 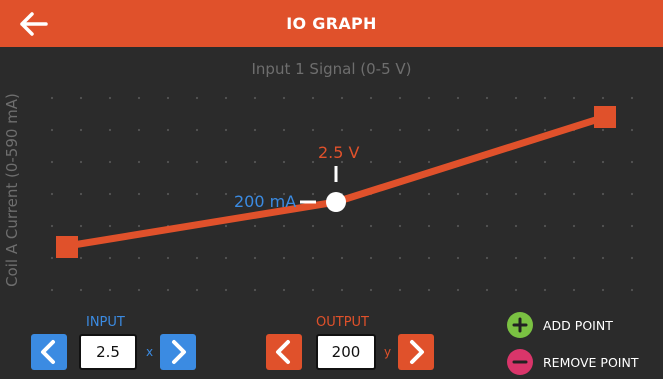 What do you see at coordinates (342, 322) in the screenshot?
I see `output-label: OUTPUT` at bounding box center [342, 322].